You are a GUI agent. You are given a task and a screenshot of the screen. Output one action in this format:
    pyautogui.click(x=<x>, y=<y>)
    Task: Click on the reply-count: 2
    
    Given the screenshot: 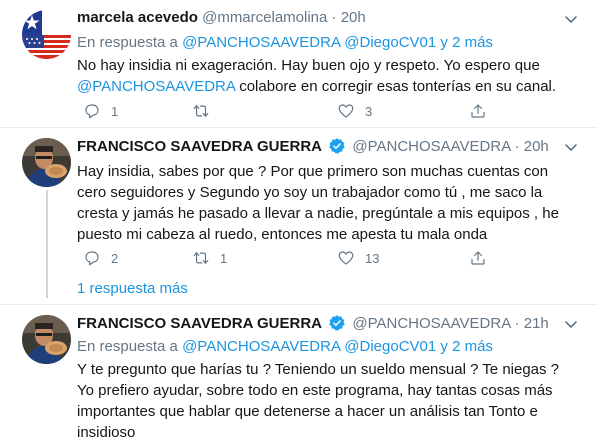 What is the action you would take?
    pyautogui.click(x=115, y=258)
    